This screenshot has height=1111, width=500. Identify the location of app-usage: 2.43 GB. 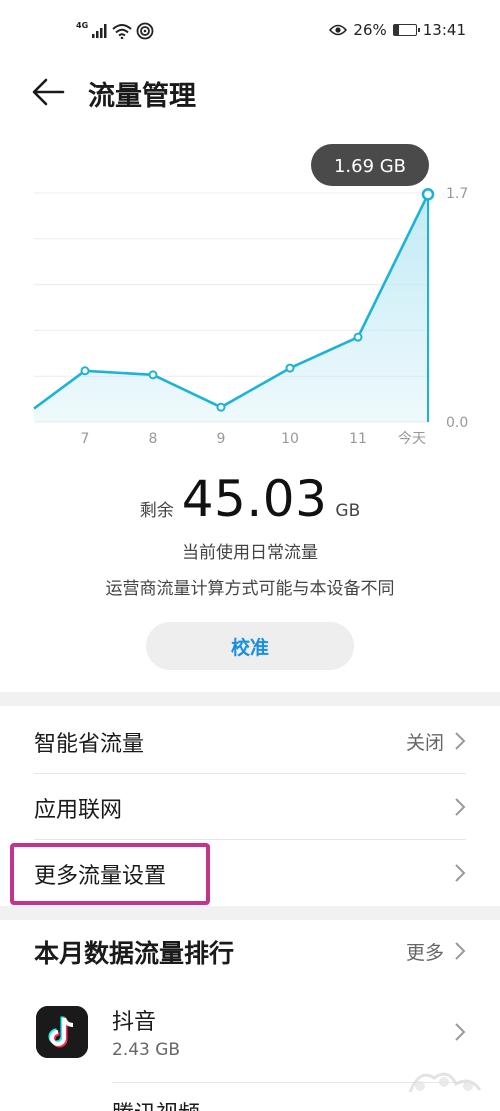
(146, 1050).